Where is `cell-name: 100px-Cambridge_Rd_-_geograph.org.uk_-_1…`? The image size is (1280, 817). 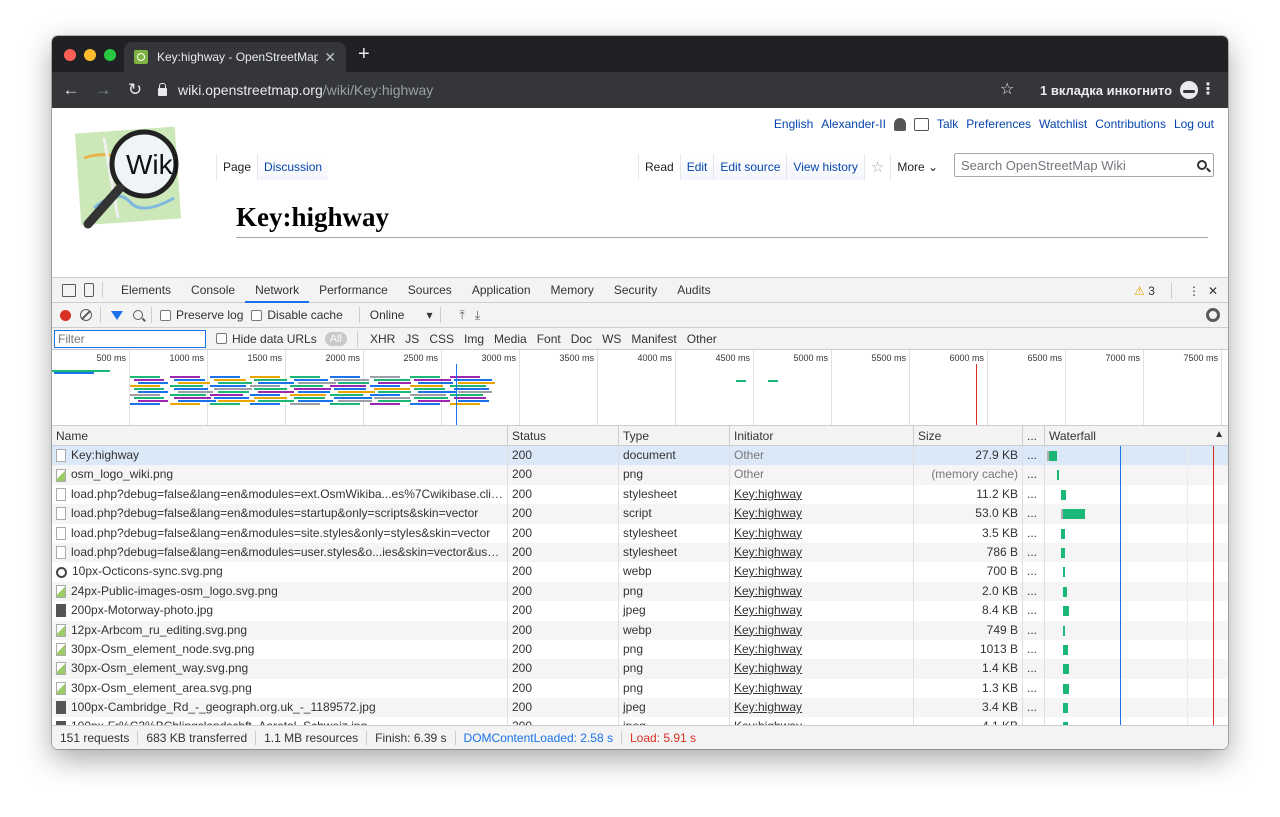 cell-name: 100px-Cambridge_Rd_-_geograph.org.uk_-_1… is located at coordinates (280, 708).